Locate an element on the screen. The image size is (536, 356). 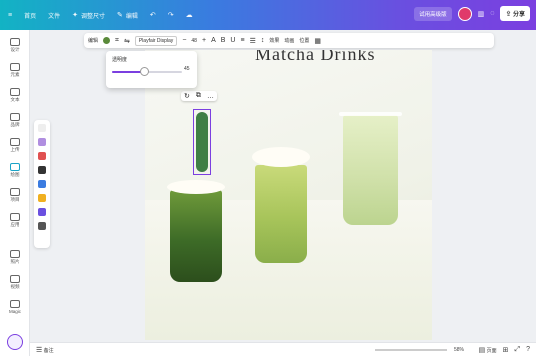
popover-value: 45 is located at coordinates (187, 69).